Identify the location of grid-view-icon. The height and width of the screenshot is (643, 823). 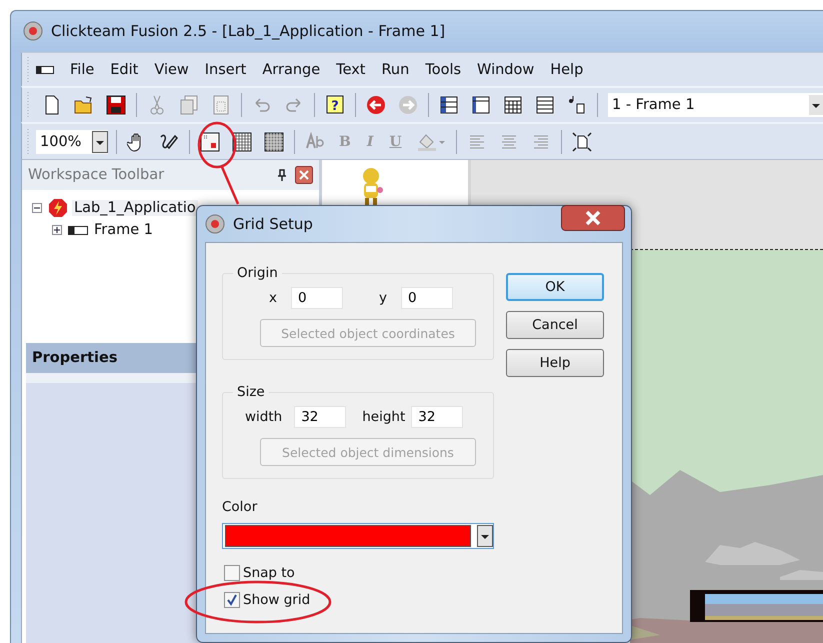
(513, 105).